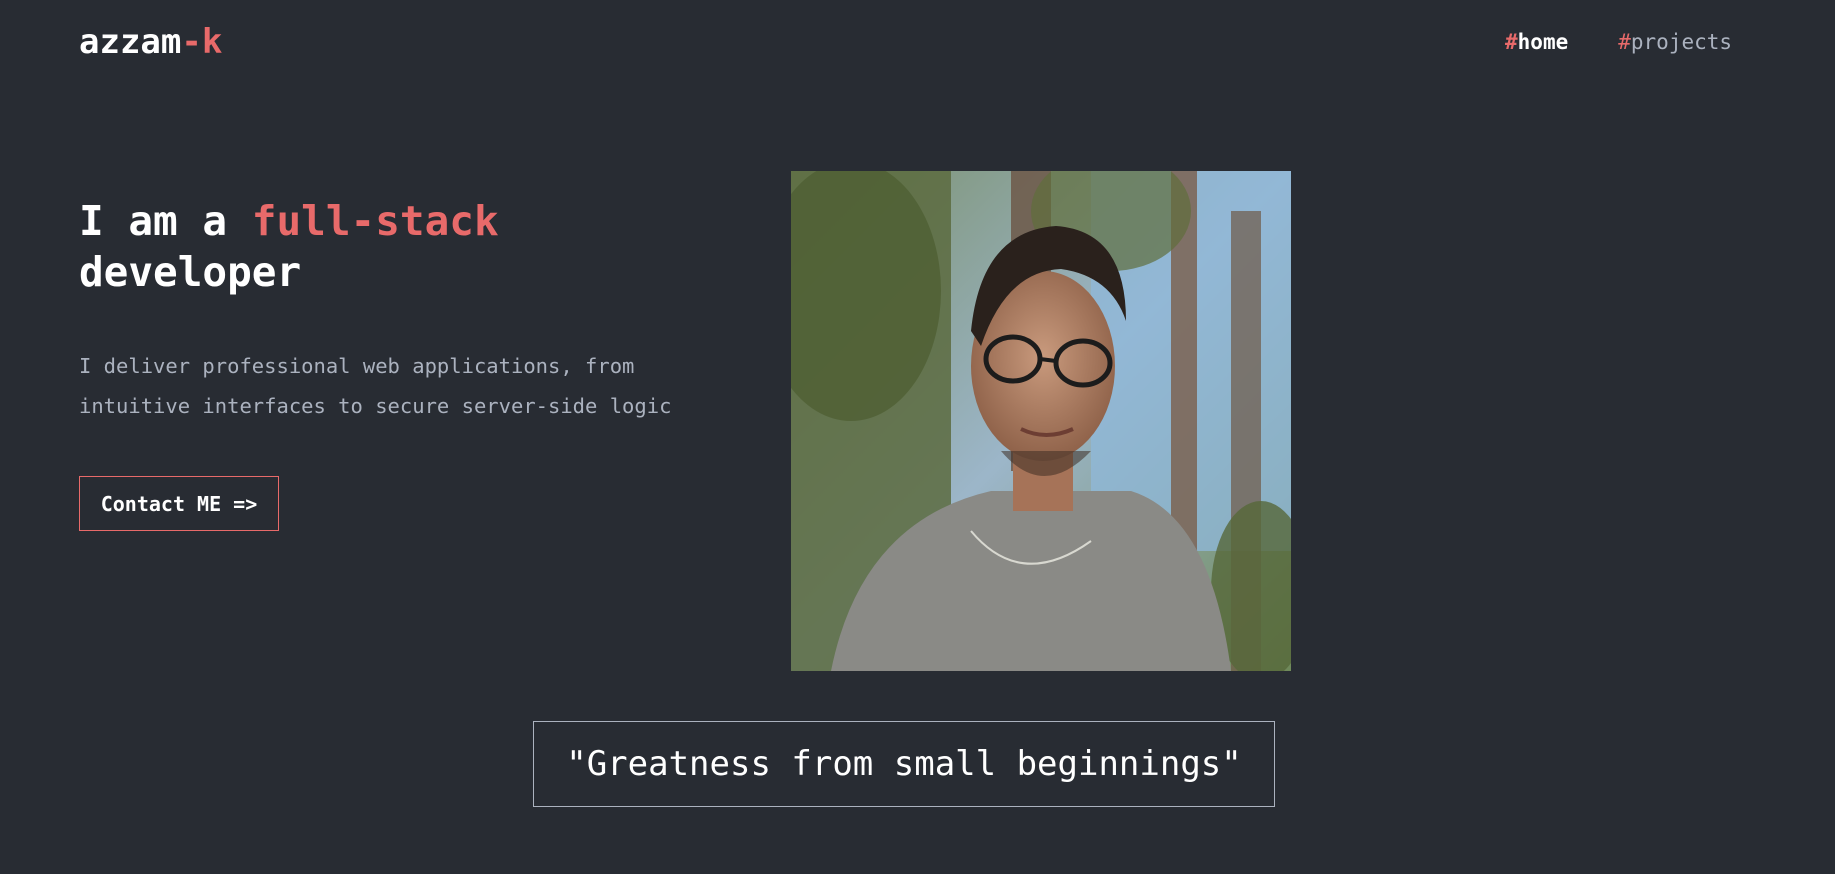 The image size is (1835, 874). I want to click on nav-label-projects: projects, so click(1681, 42).